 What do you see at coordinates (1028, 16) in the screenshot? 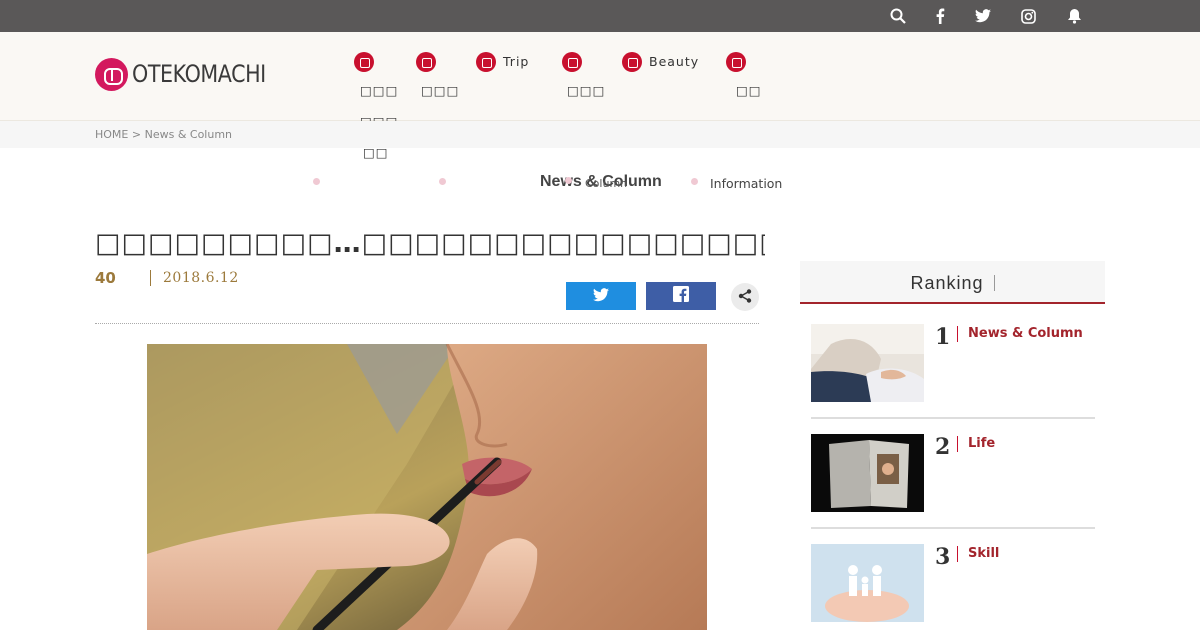
I see `instagram-icon` at bounding box center [1028, 16].